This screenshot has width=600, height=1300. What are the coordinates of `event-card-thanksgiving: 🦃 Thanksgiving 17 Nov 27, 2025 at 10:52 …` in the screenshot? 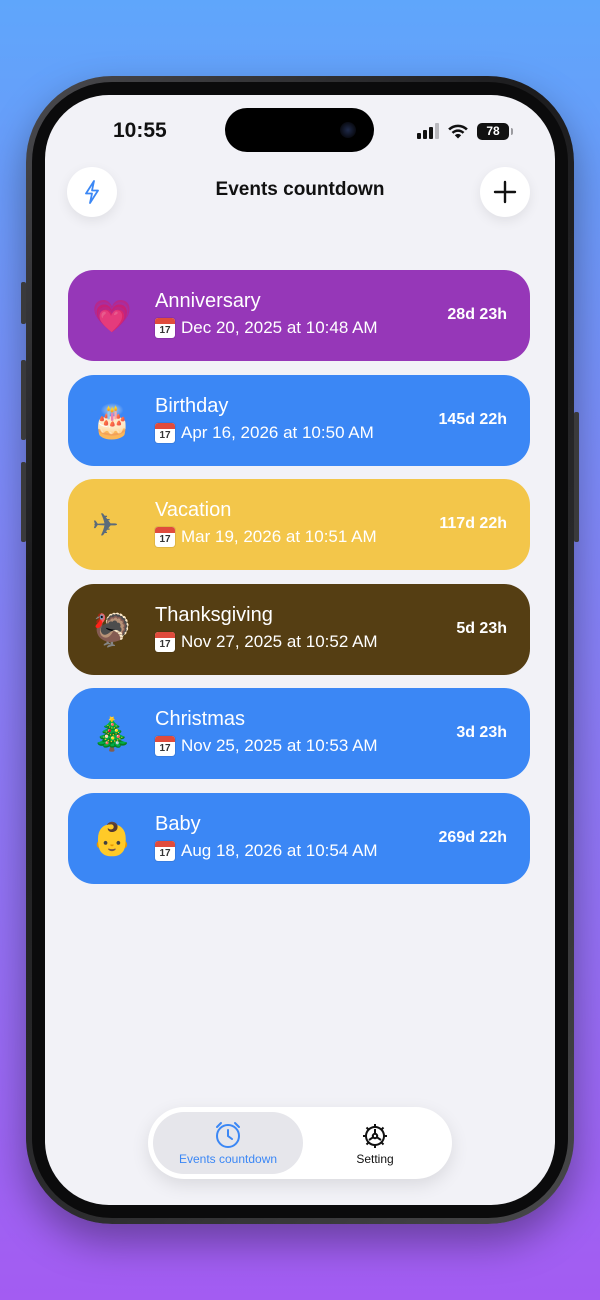 It's located at (299, 629).